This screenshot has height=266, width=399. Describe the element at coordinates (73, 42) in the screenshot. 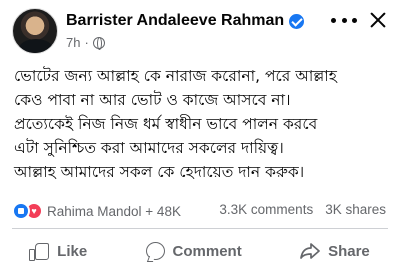

I see `post-time: 7h` at that location.